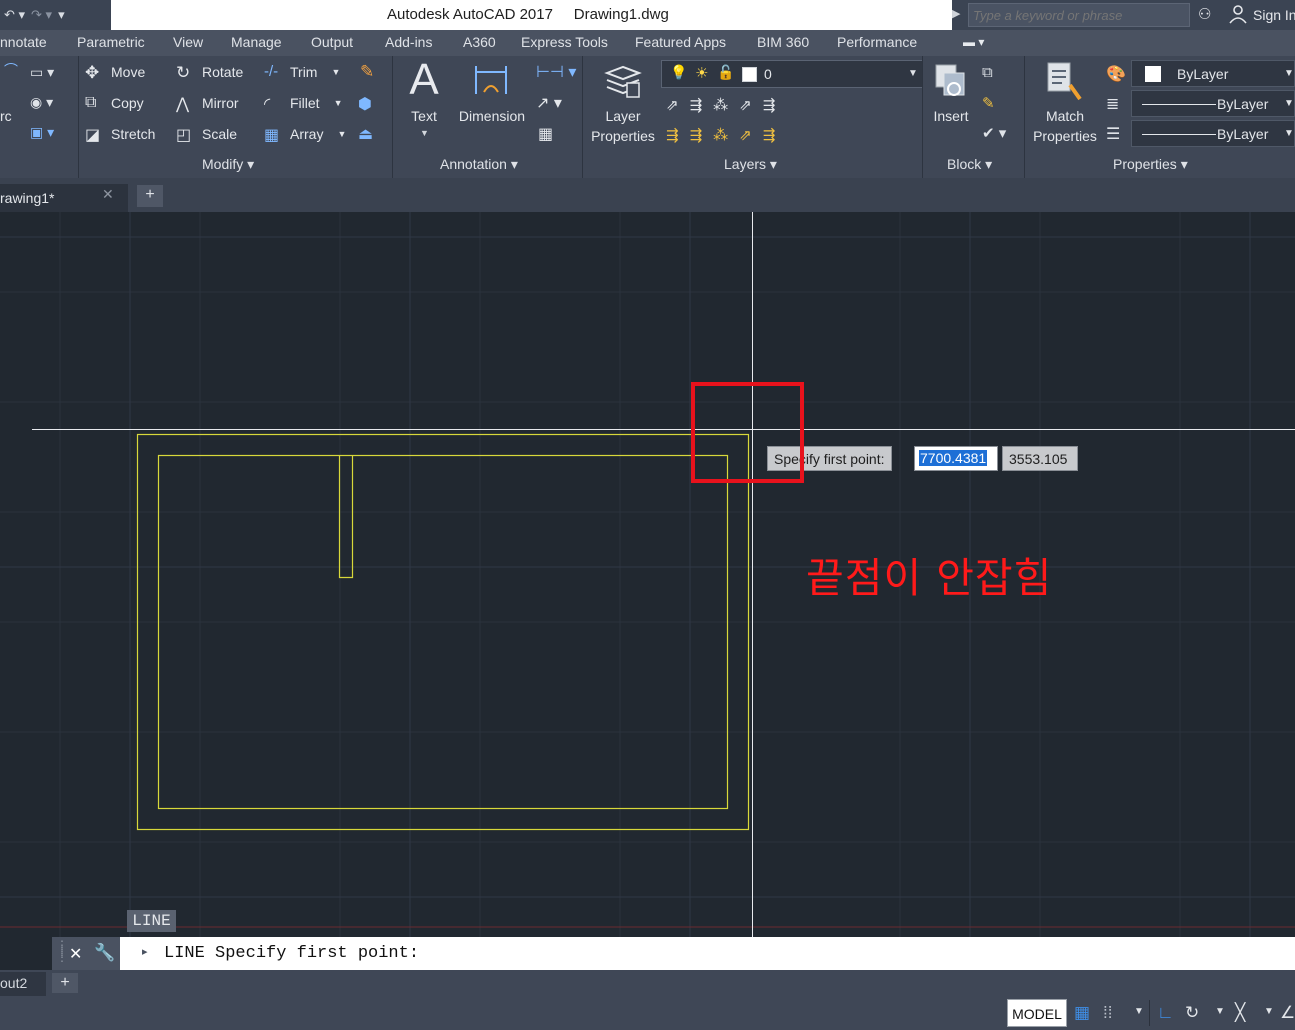 This screenshot has height=1030, width=1295. What do you see at coordinates (424, 80) in the screenshot?
I see `text-icon: A` at bounding box center [424, 80].